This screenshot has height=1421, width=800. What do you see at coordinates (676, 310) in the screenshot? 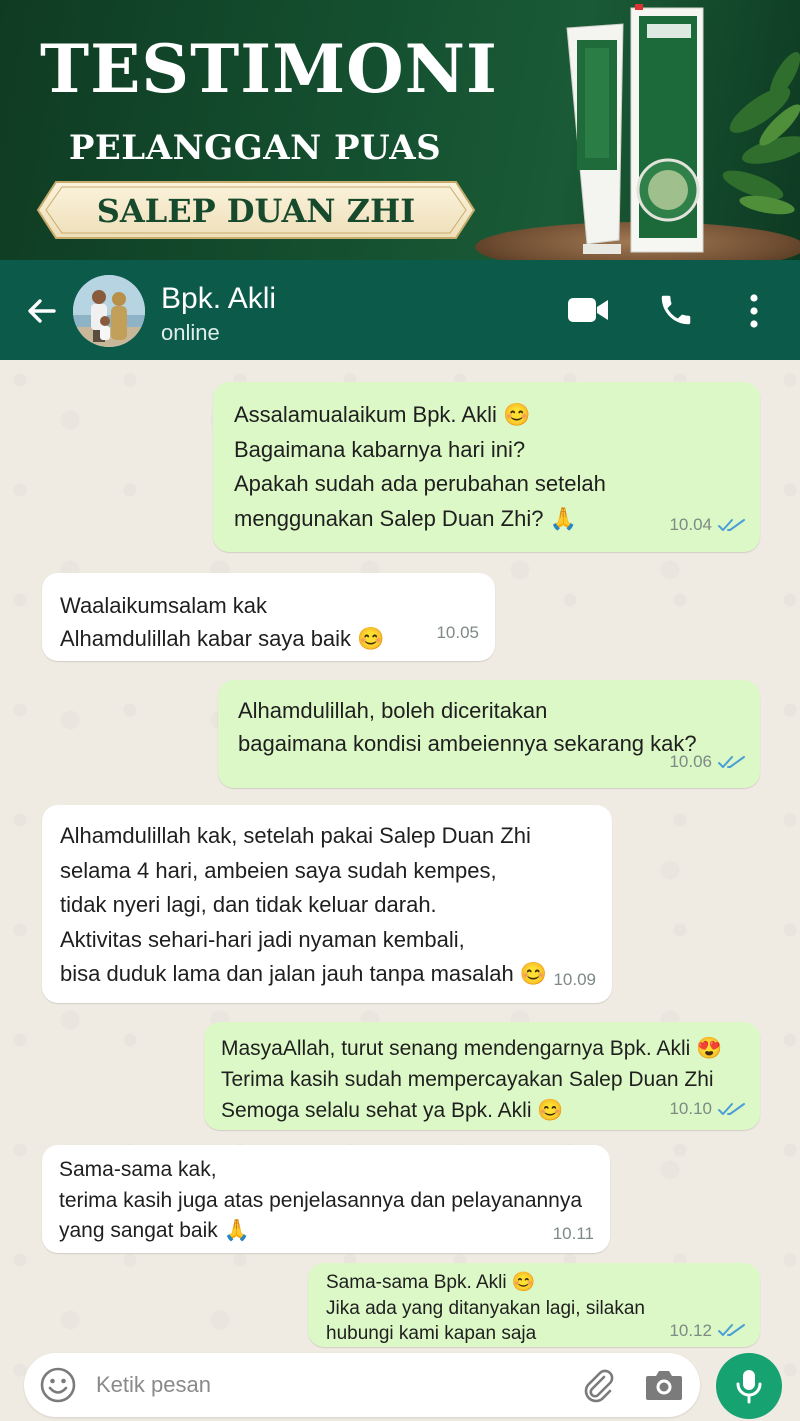
I see `phone-call-icon` at bounding box center [676, 310].